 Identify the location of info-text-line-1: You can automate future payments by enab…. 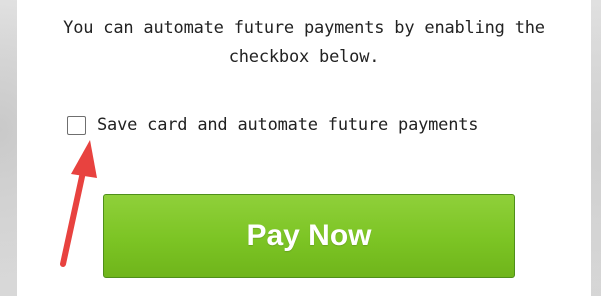
(304, 28).